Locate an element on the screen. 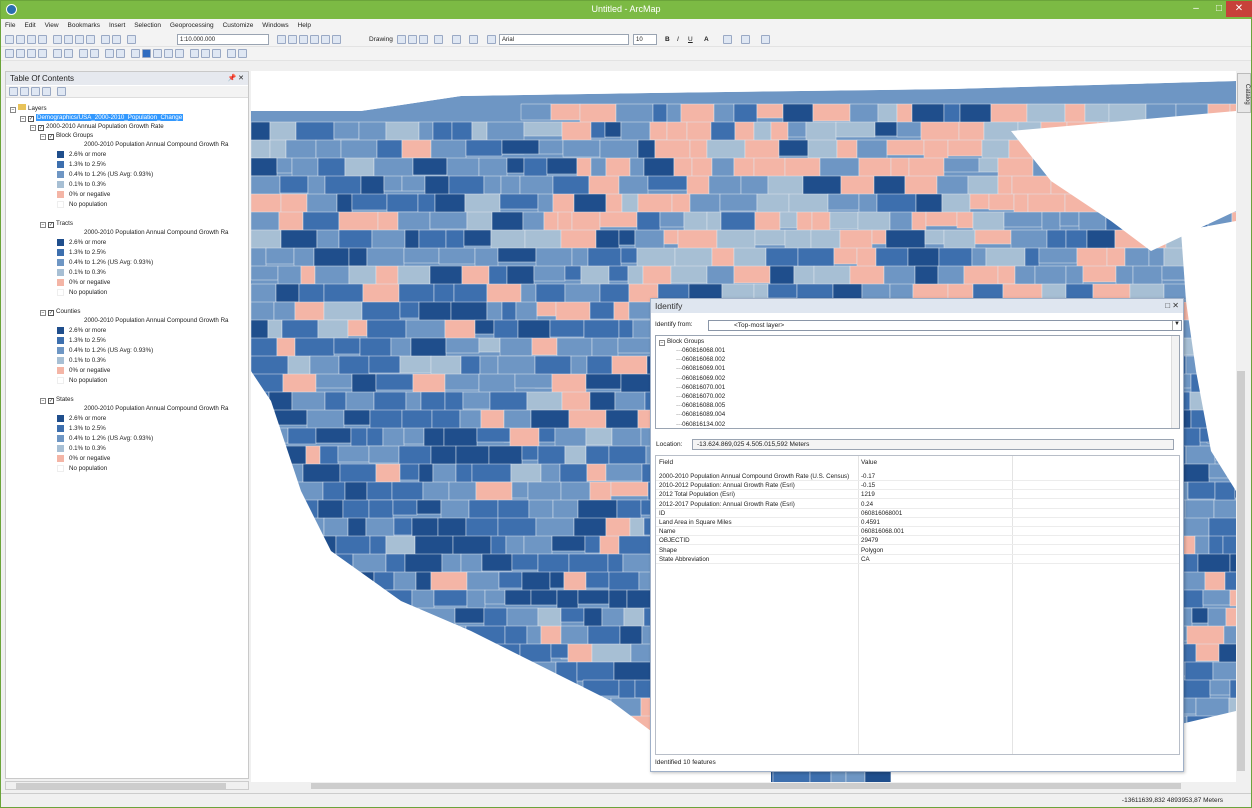 Image resolution: width=1252 pixels, height=808 pixels. fixed-zoom-in-icon is located at coordinates (57, 53).